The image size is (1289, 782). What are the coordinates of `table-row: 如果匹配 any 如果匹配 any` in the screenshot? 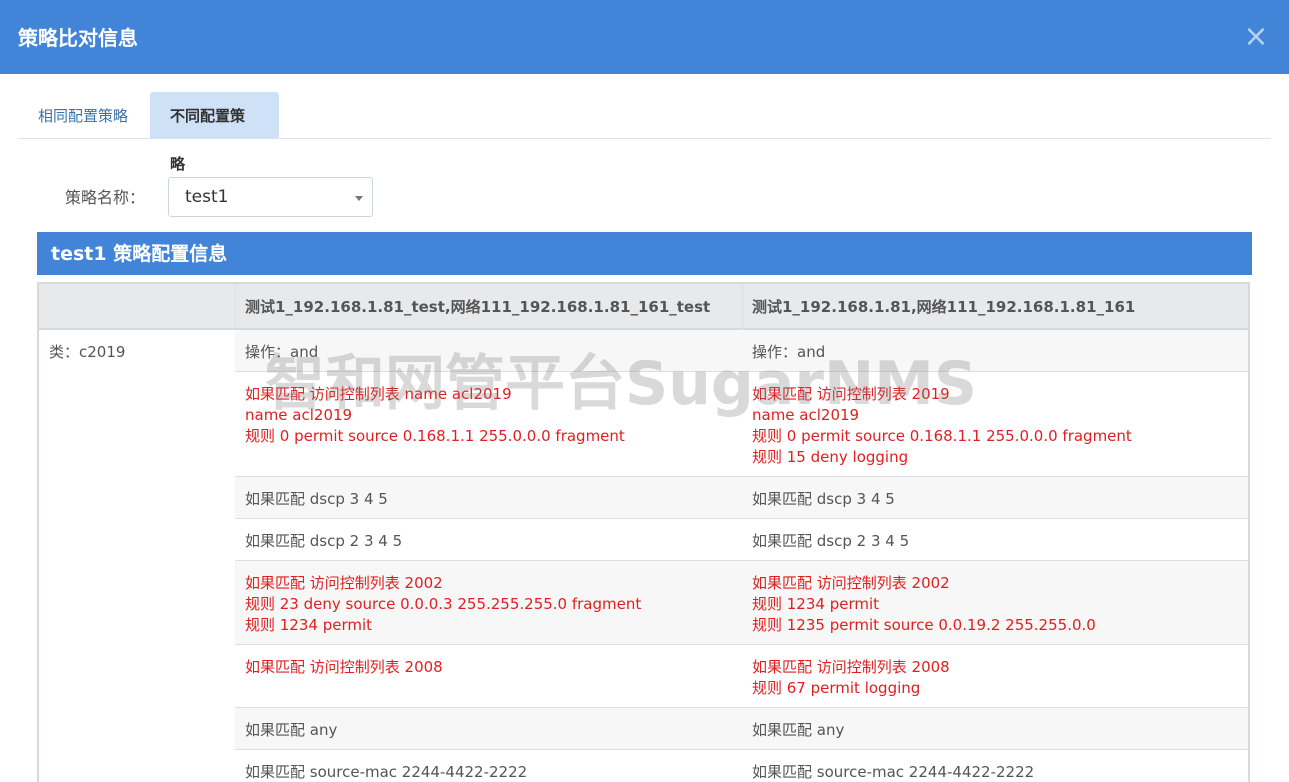 It's located at (741, 729).